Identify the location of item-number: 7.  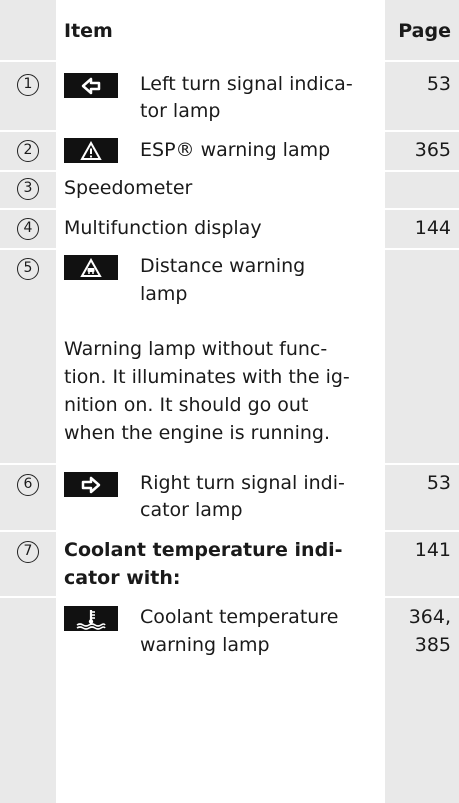
(28, 552).